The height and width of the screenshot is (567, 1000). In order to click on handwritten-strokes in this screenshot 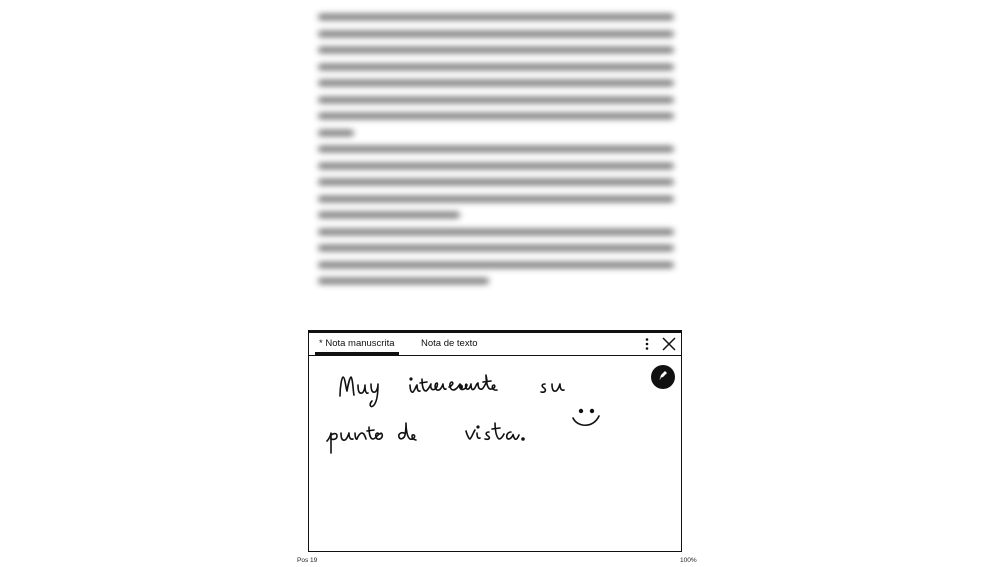, I will do `click(463, 414)`.